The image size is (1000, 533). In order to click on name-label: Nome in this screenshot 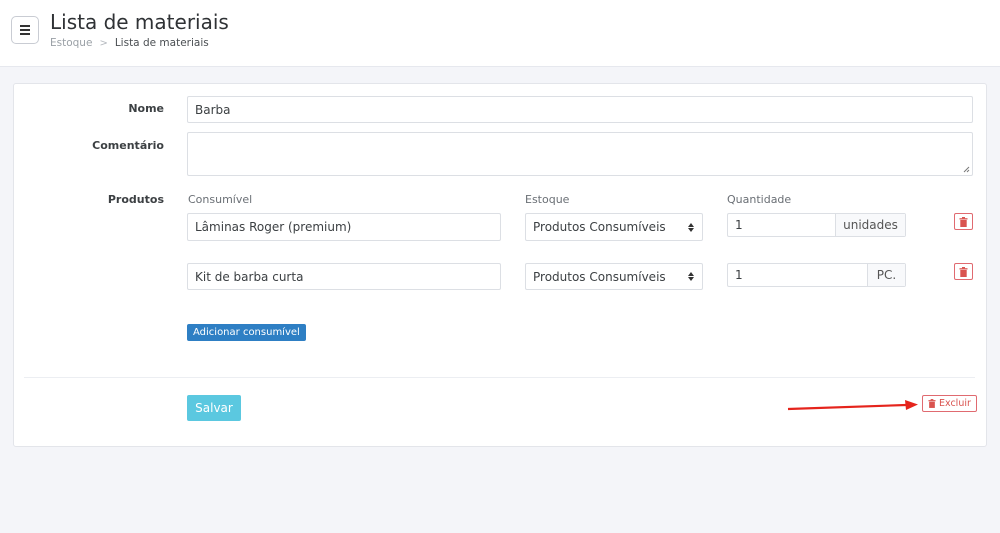, I will do `click(146, 108)`.